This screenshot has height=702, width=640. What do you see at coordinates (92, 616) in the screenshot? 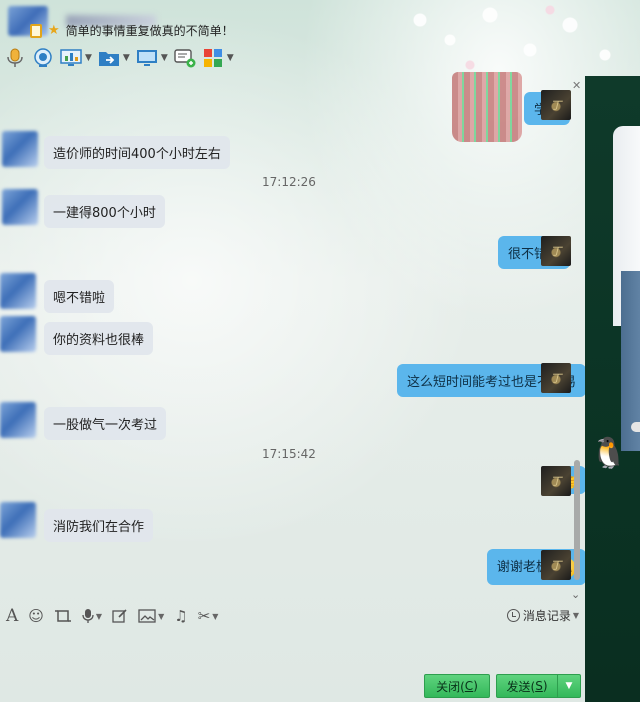
I see `voice-message-button: ▼` at bounding box center [92, 616].